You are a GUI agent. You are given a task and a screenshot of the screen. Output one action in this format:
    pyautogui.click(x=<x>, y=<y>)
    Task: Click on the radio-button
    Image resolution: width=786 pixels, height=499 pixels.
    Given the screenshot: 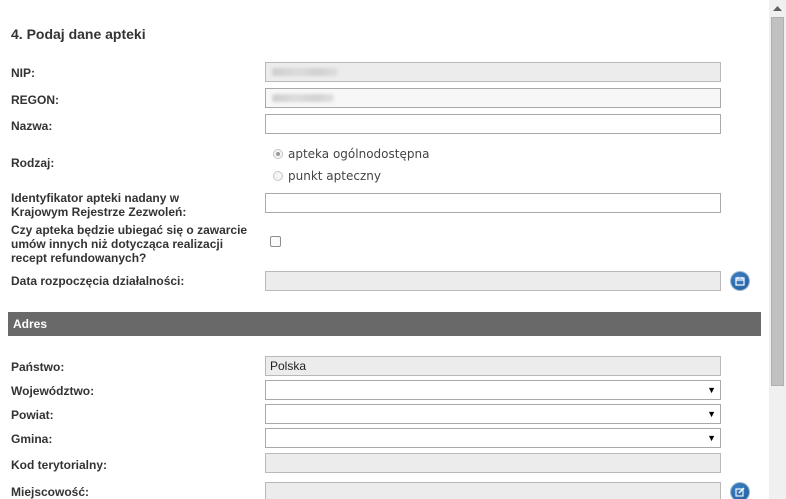 What is the action you would take?
    pyautogui.click(x=278, y=176)
    